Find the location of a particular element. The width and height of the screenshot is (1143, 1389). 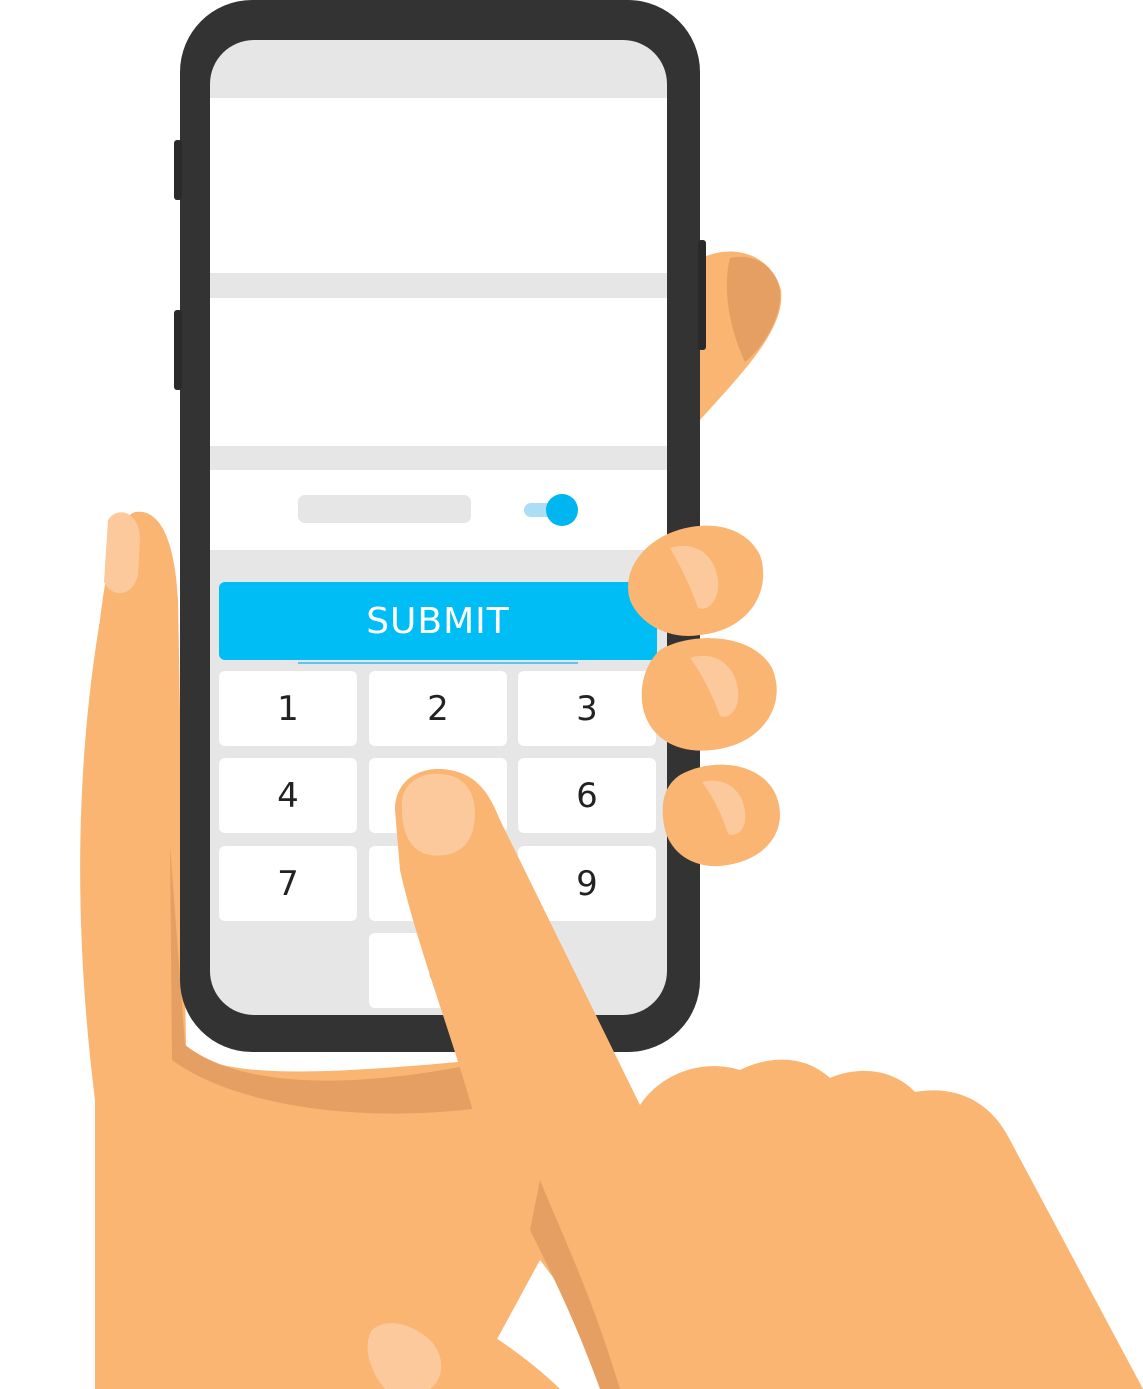

submit-button: SUBMIT is located at coordinates (438, 621).